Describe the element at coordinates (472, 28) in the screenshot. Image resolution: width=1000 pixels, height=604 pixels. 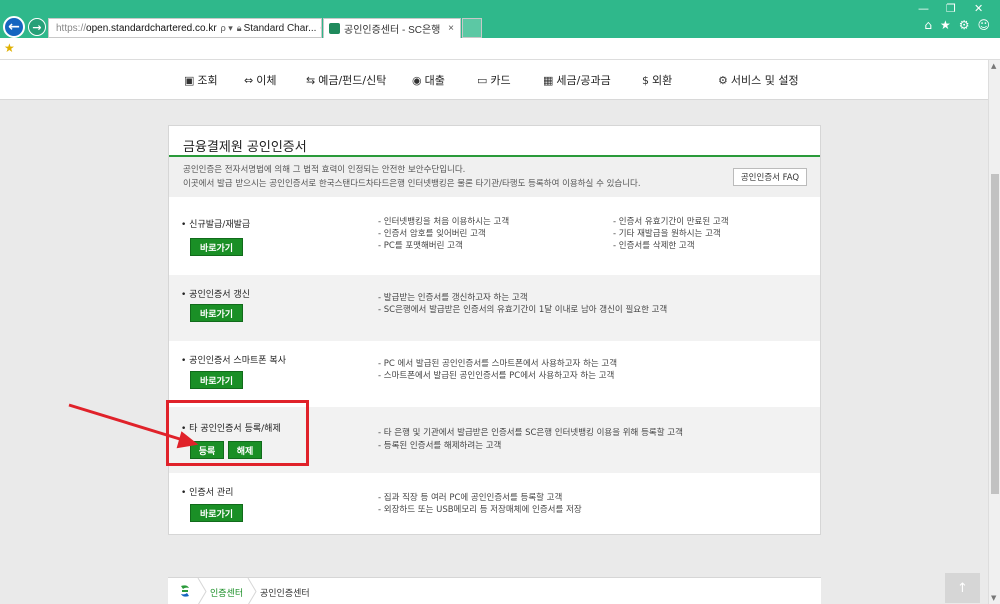
I see `new-tab-button` at that location.